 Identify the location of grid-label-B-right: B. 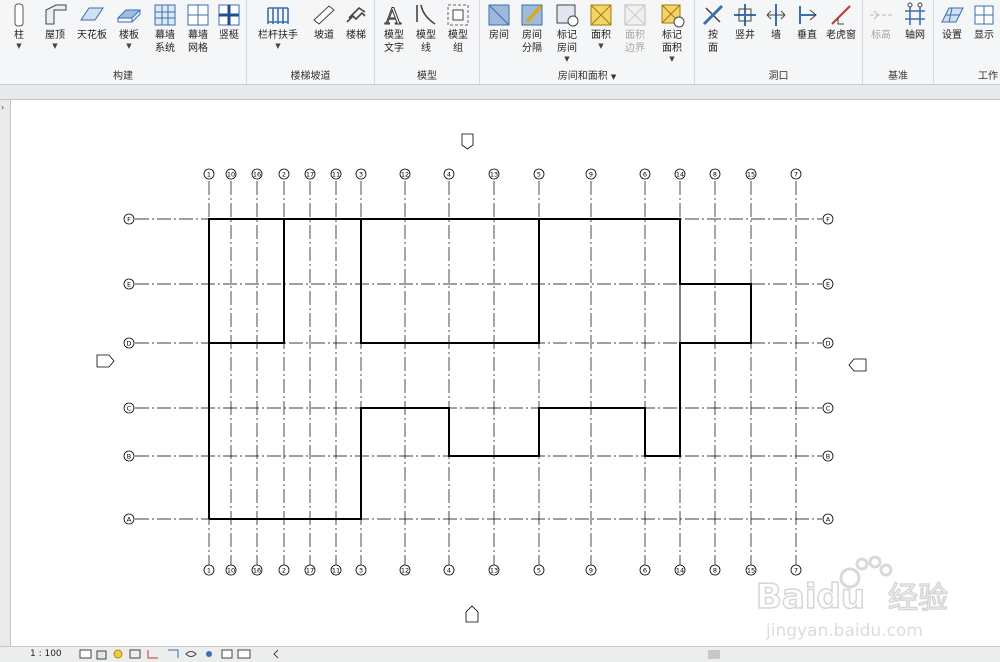
(828, 456).